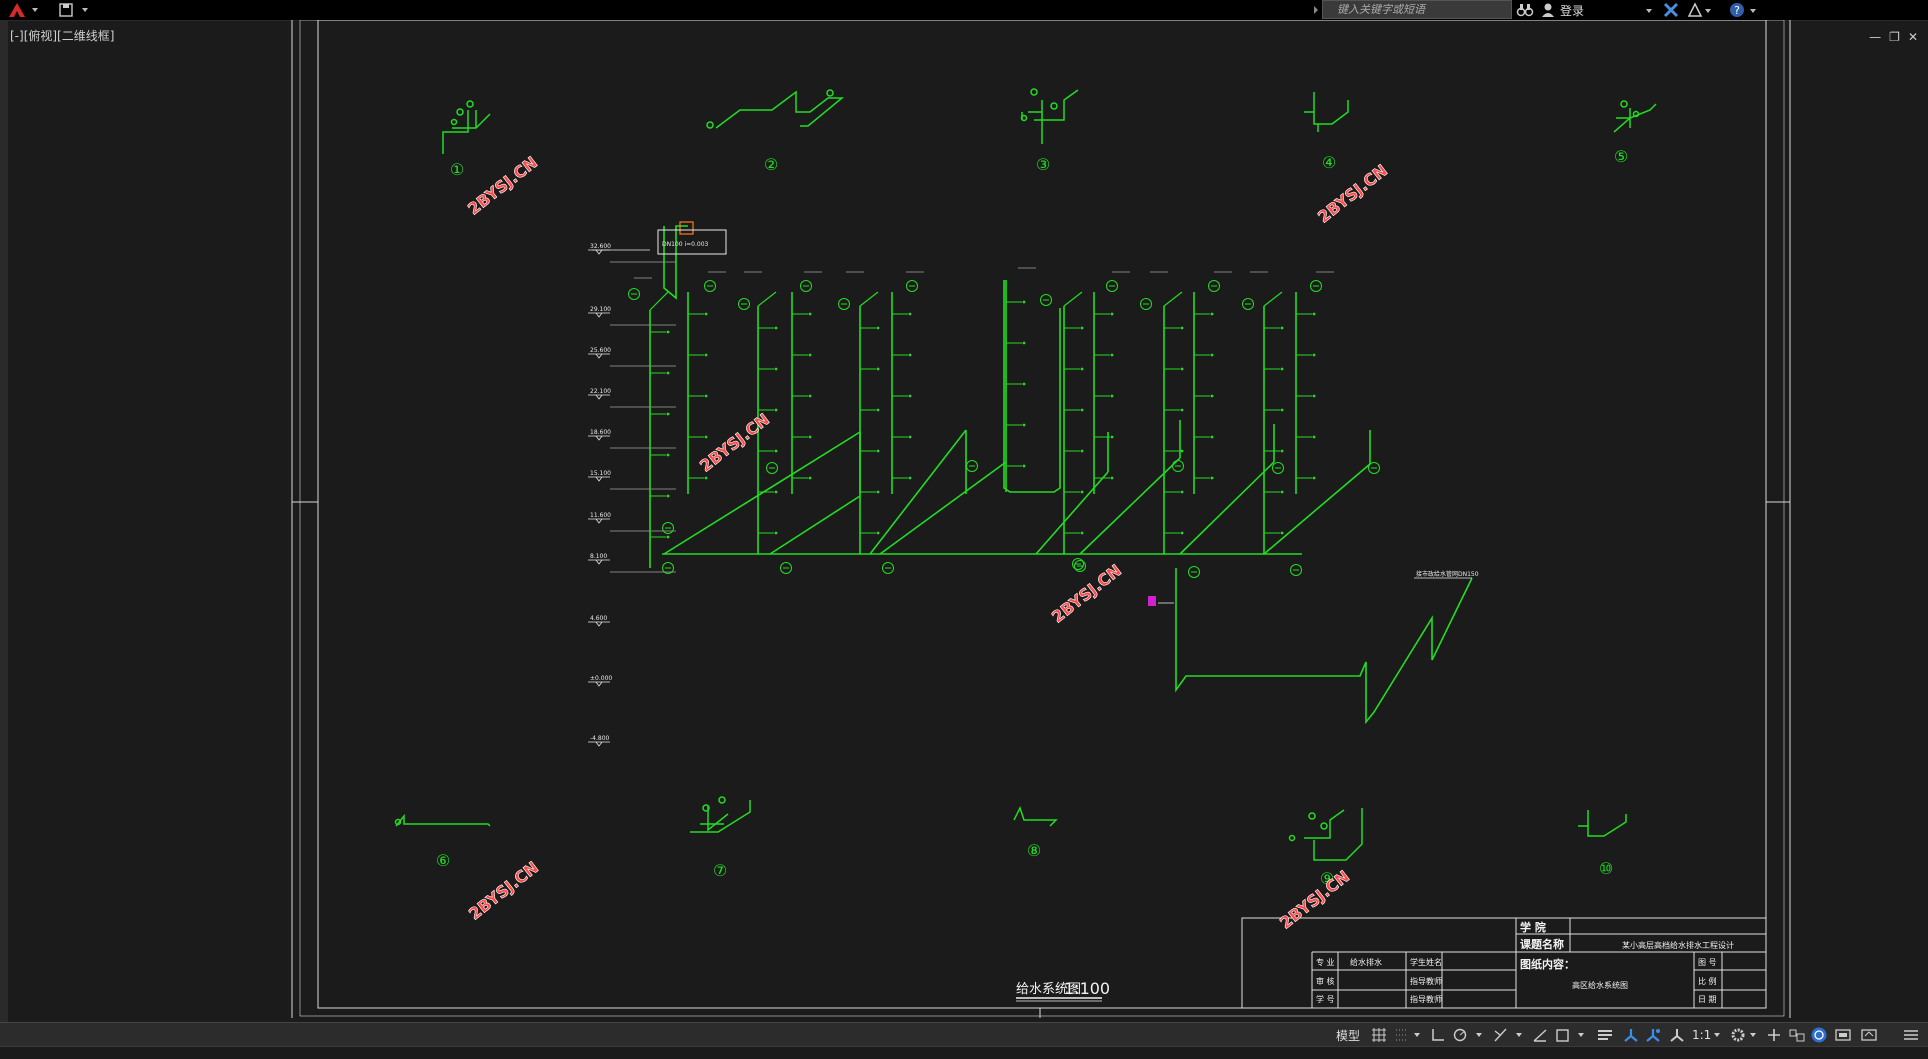 The width and height of the screenshot is (1928, 1059). Describe the element at coordinates (685, 244) in the screenshot. I see `roof-note: DN100 i=0.003` at that location.